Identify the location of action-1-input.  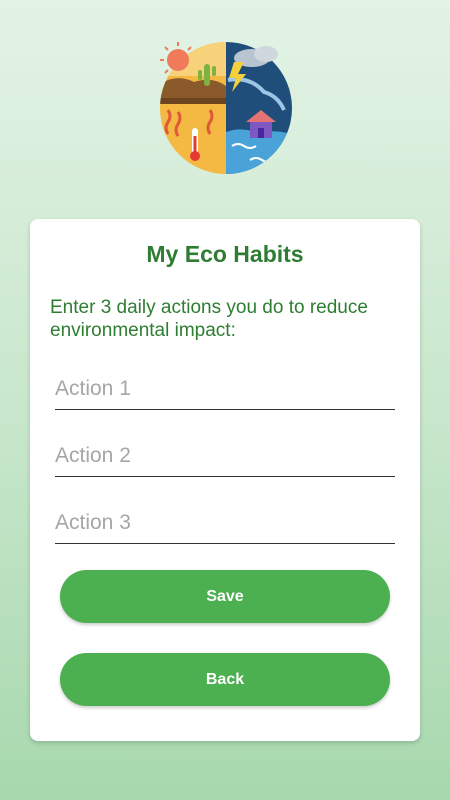
(225, 389).